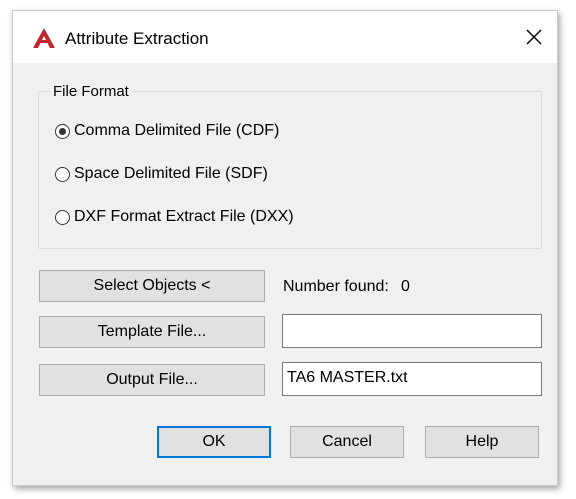 The image size is (576, 499). I want to click on window-title: Attribute Extraction, so click(137, 38).